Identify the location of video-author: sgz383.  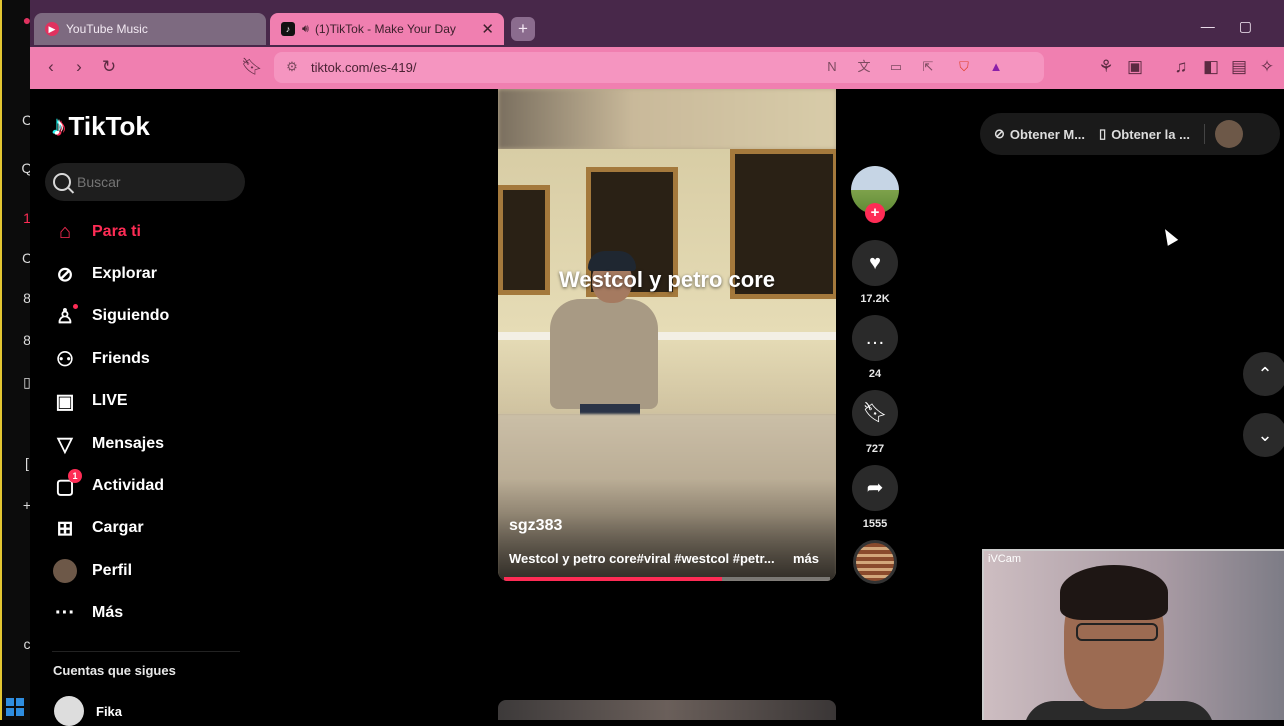
(535, 526).